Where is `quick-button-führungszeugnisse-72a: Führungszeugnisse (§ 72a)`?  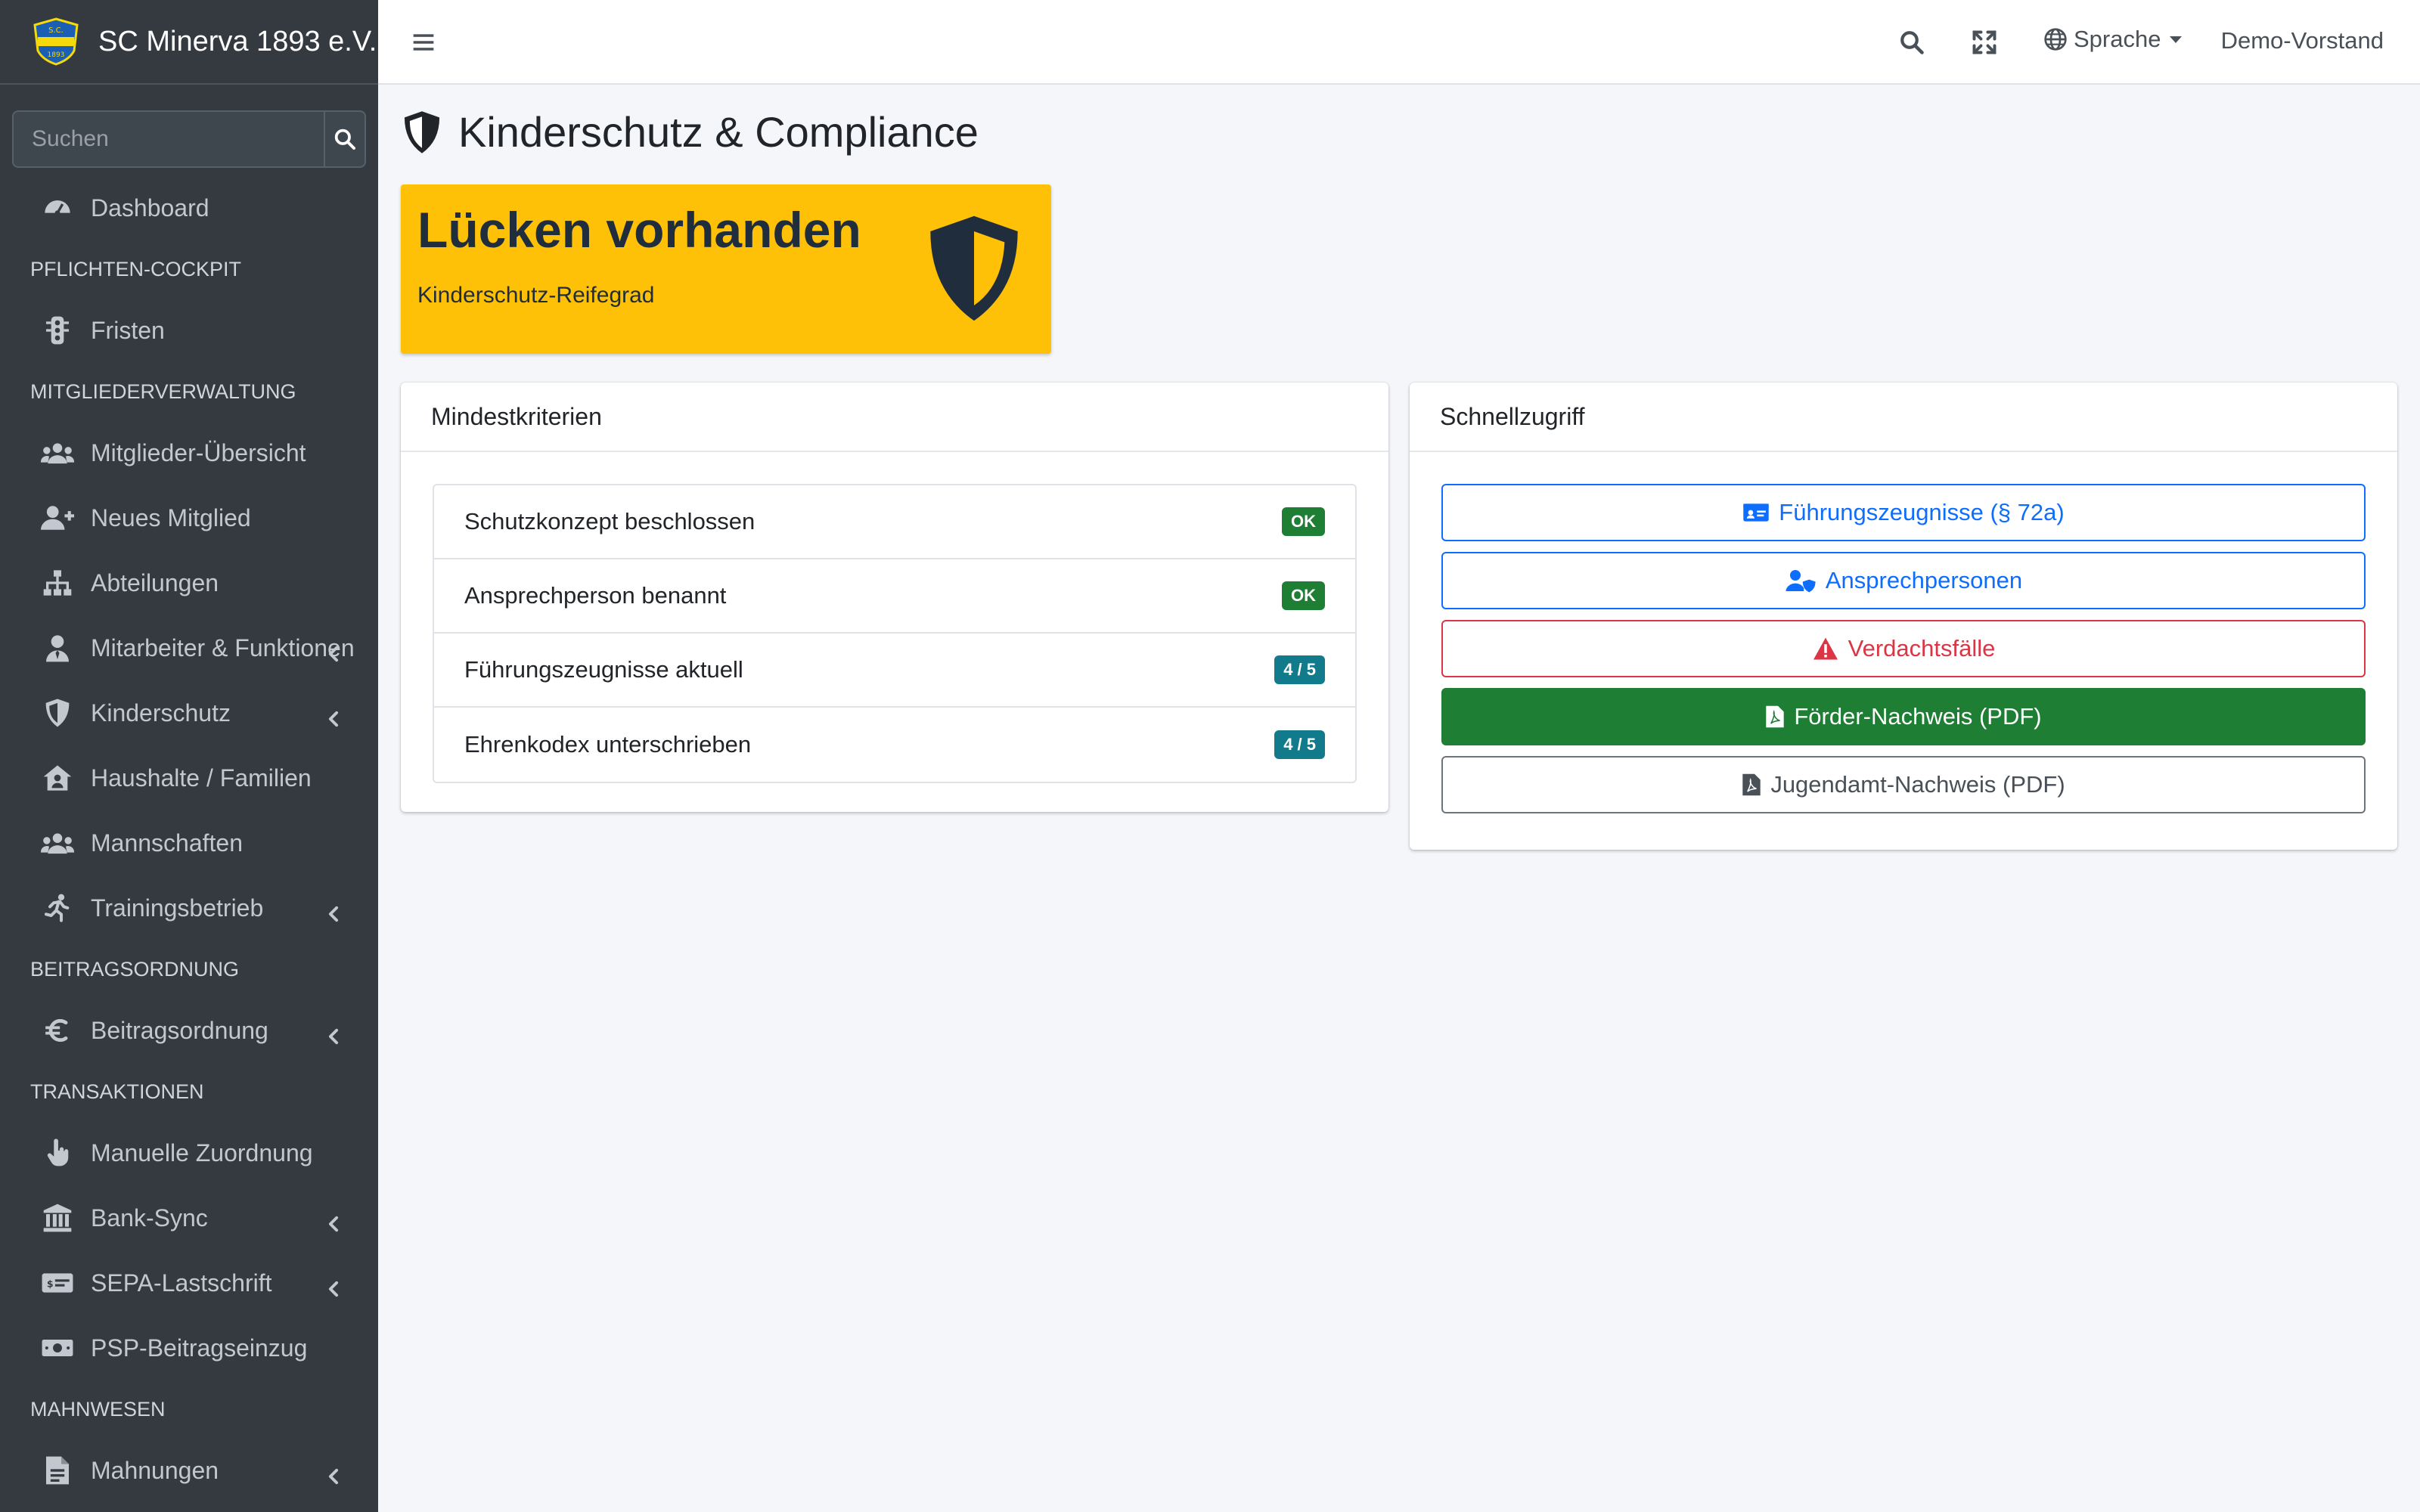 quick-button-führungszeugnisse-72a: Führungszeugnisse (§ 72a) is located at coordinates (1903, 512).